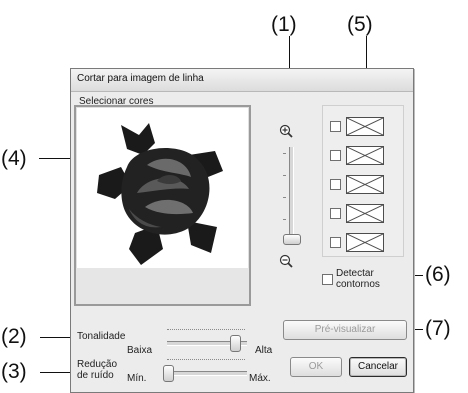 Image resolution: width=468 pixels, height=393 pixels. I want to click on color-slot-5-checkbox, so click(335, 242).